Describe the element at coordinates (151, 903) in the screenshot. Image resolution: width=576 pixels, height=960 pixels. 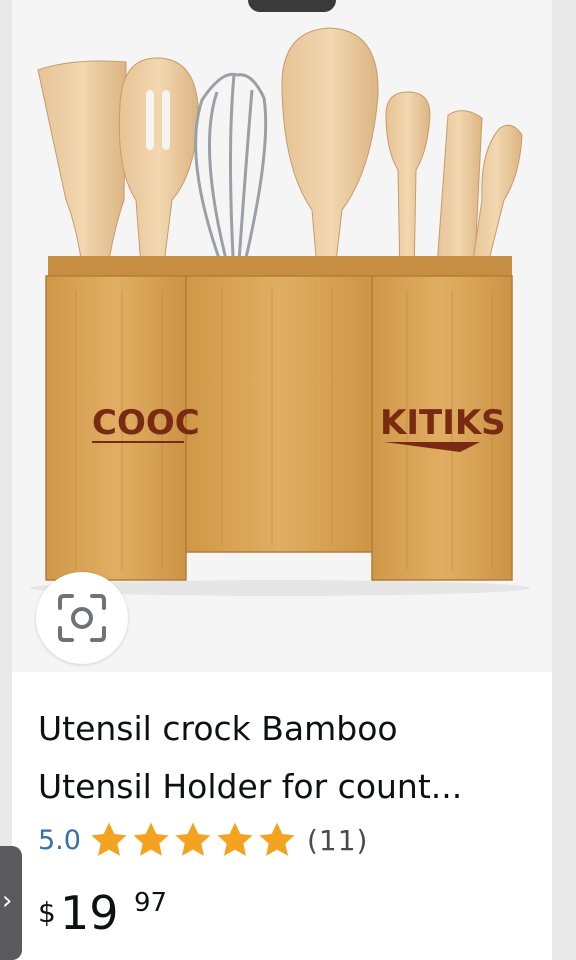
I see `price-fraction: 97` at that location.